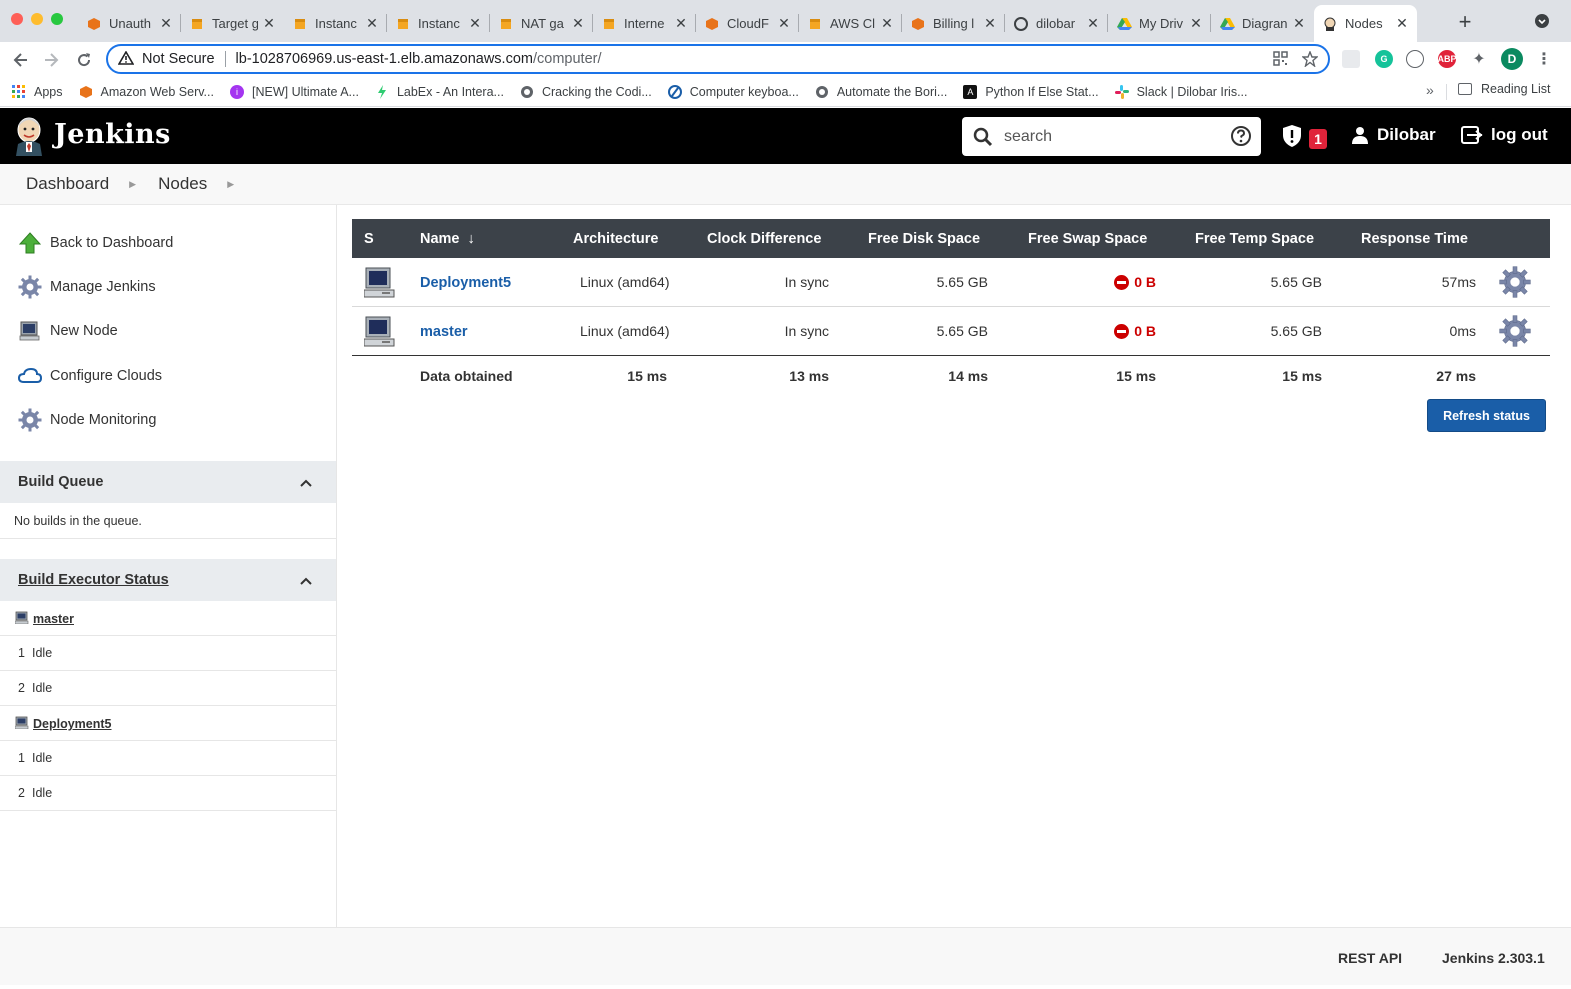  What do you see at coordinates (1486, 415) in the screenshot?
I see `refresh-status-button: Refresh status` at bounding box center [1486, 415].